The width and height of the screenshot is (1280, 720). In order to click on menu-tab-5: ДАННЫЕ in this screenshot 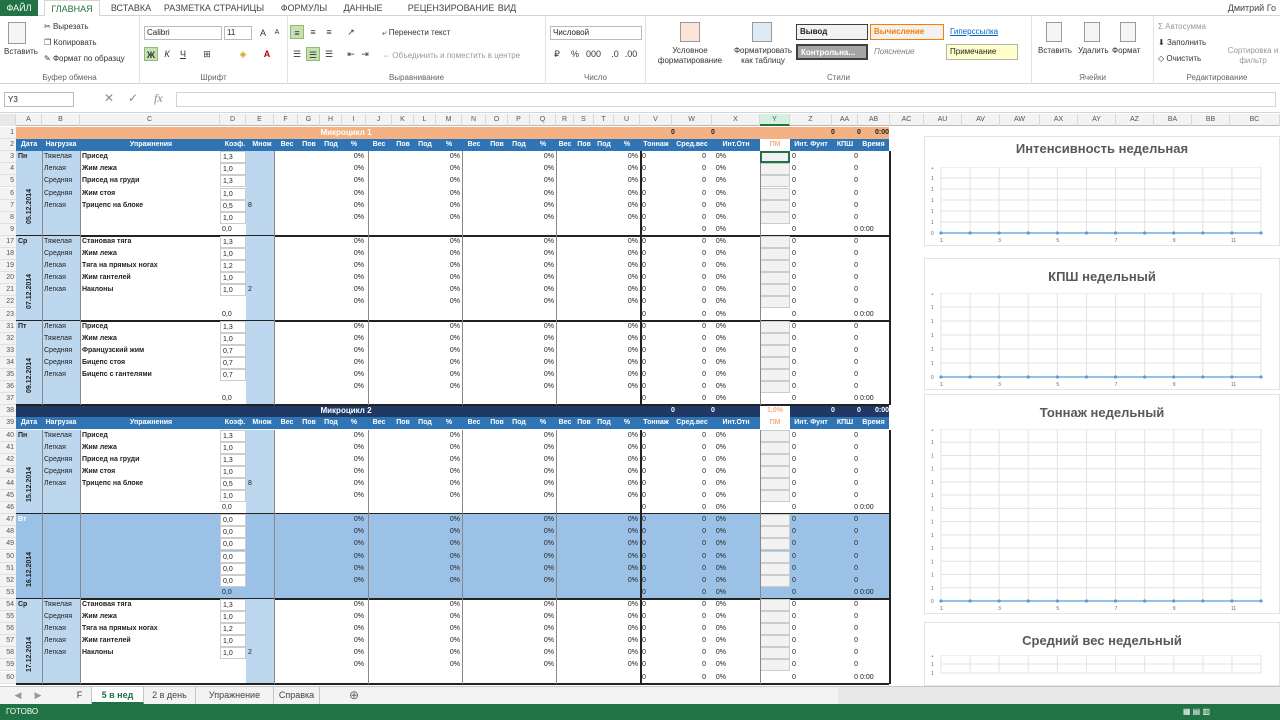, I will do `click(363, 8)`.